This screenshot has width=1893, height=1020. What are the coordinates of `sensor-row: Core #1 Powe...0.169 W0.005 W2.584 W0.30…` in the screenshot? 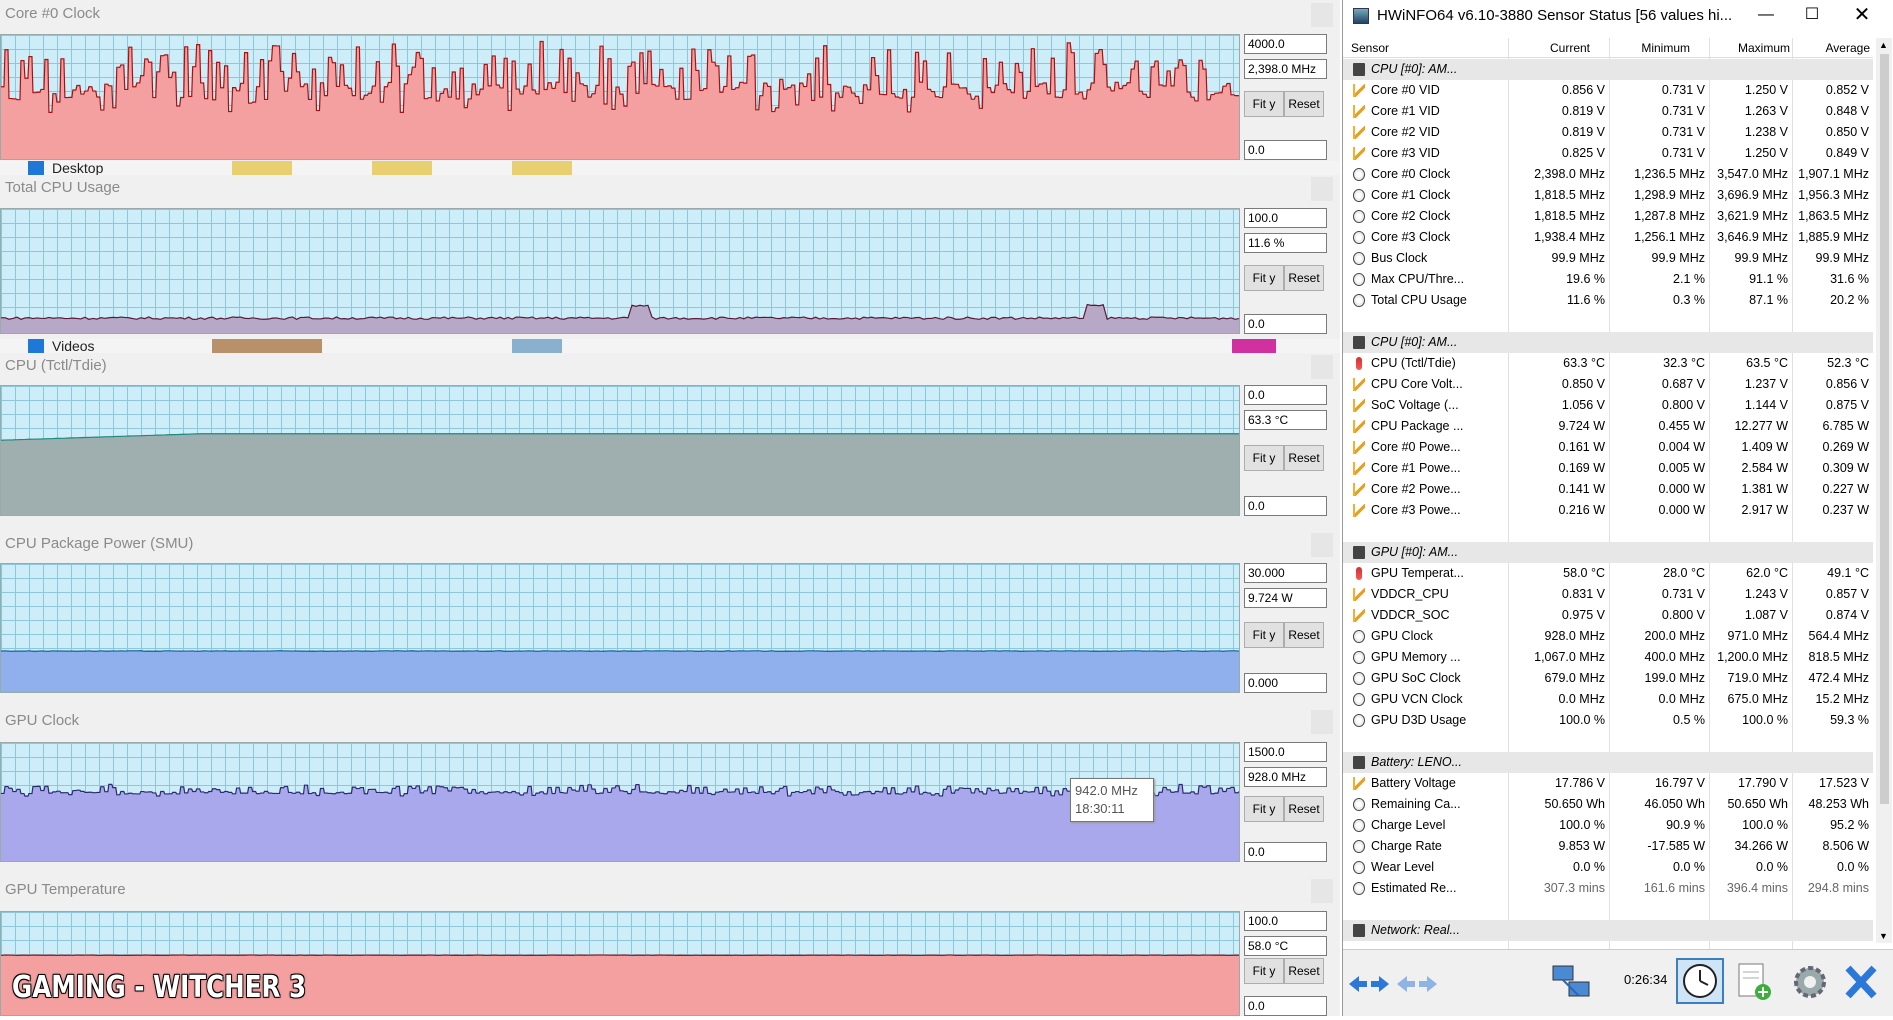 It's located at (1608, 468).